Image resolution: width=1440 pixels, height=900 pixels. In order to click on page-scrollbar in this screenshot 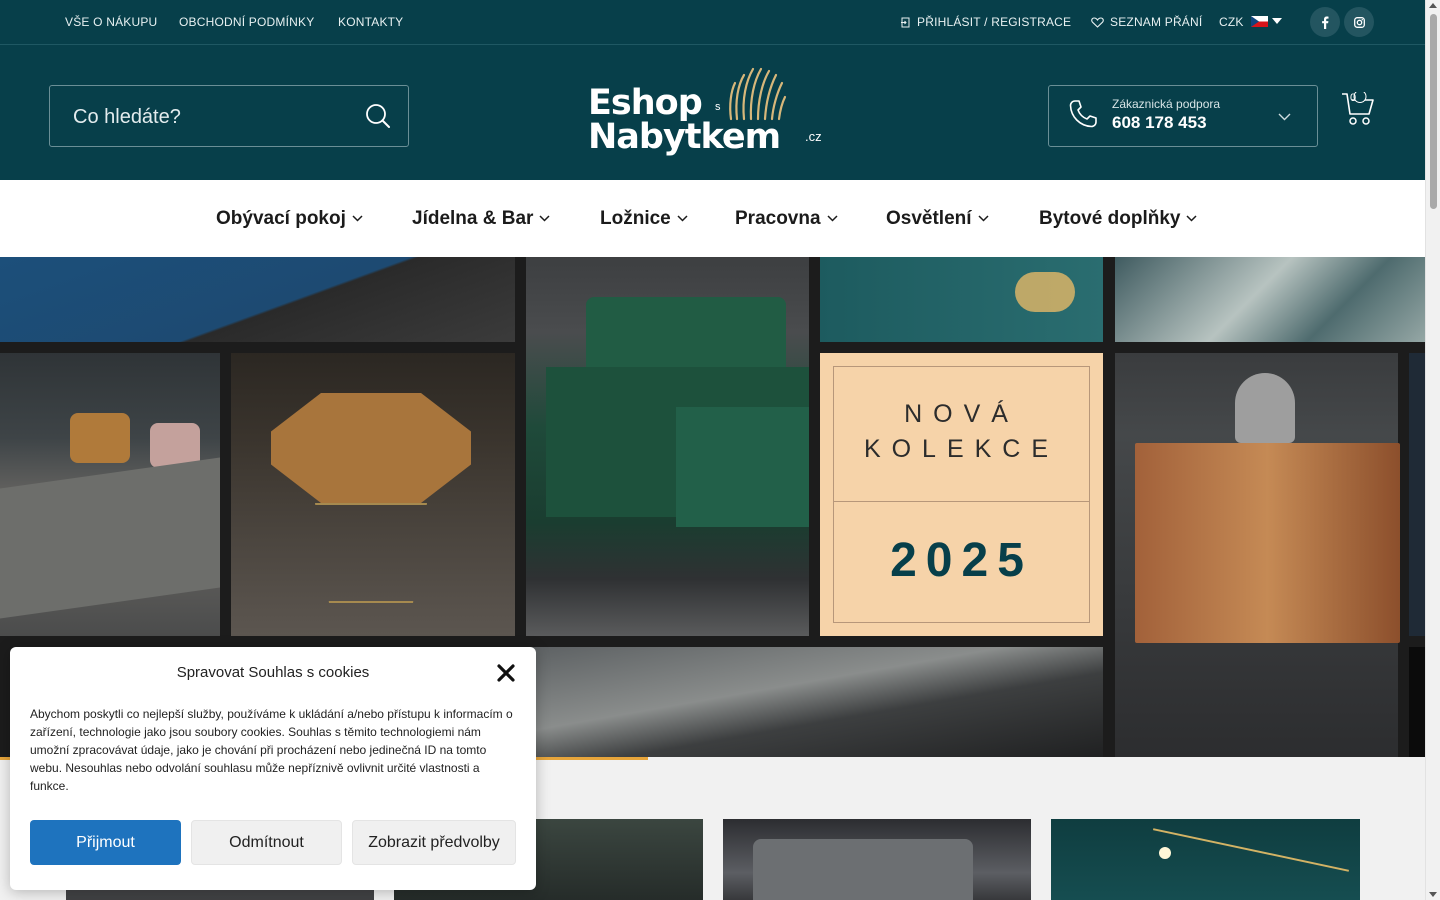, I will do `click(1432, 450)`.